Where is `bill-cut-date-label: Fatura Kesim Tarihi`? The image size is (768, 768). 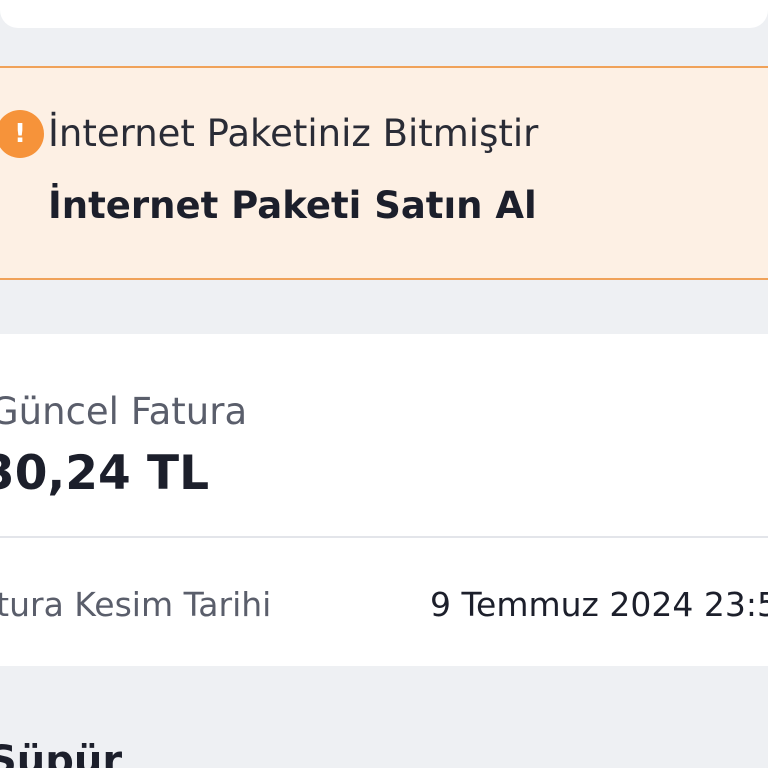
bill-cut-date-label: Fatura Kesim Tarihi is located at coordinates (136, 604).